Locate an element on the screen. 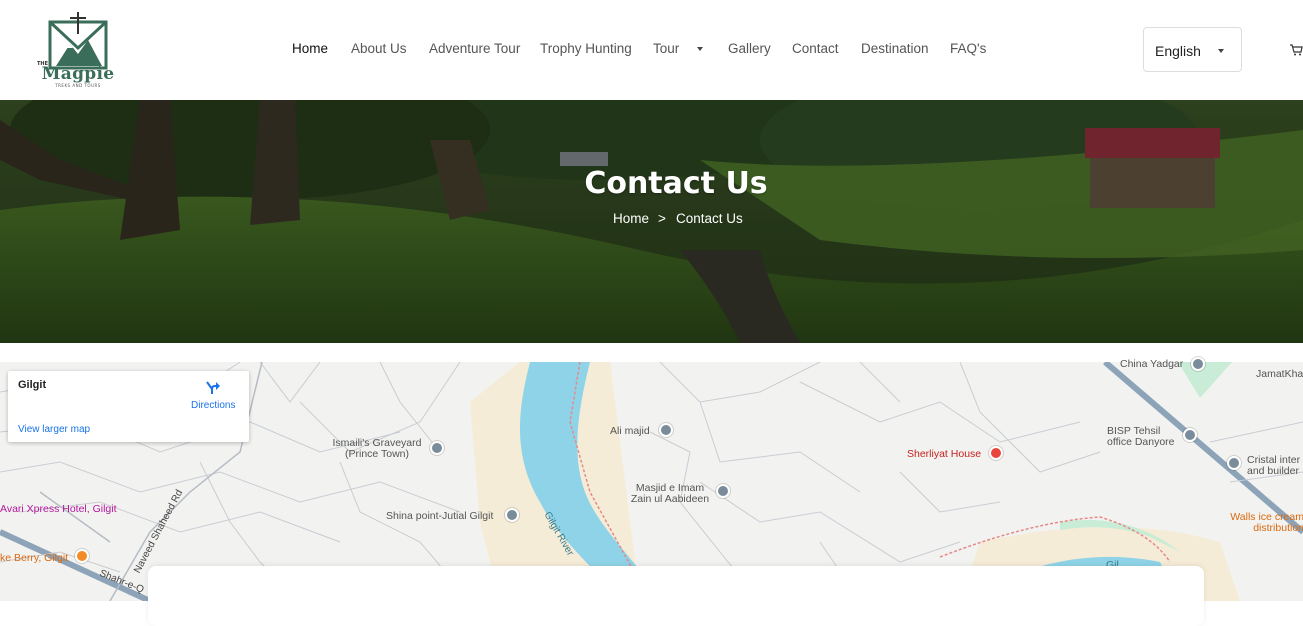  poi-ismailis-graveyard-line2: (Prince Town) is located at coordinates (377, 454).